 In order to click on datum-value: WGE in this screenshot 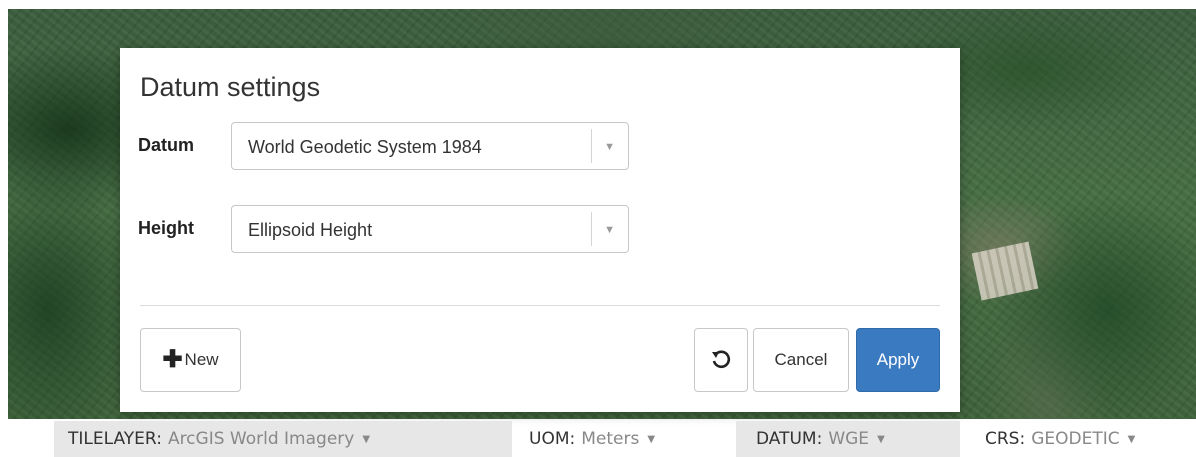, I will do `click(849, 439)`.